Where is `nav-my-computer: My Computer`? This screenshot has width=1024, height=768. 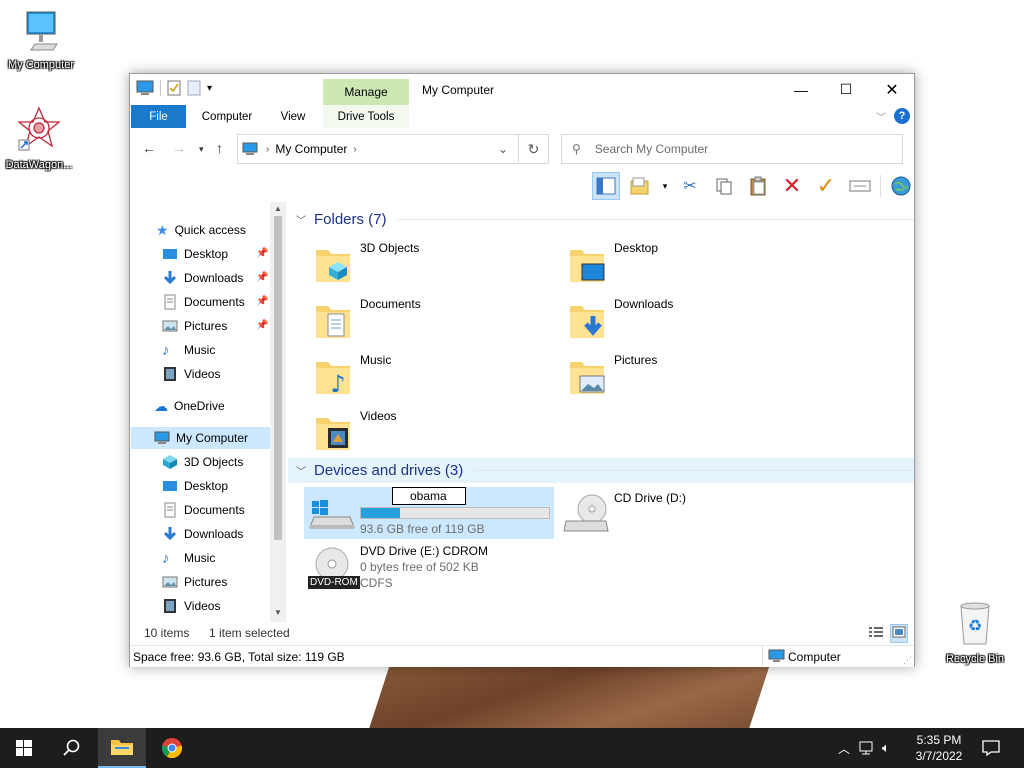
nav-my-computer: My Computer is located at coordinates (200, 438).